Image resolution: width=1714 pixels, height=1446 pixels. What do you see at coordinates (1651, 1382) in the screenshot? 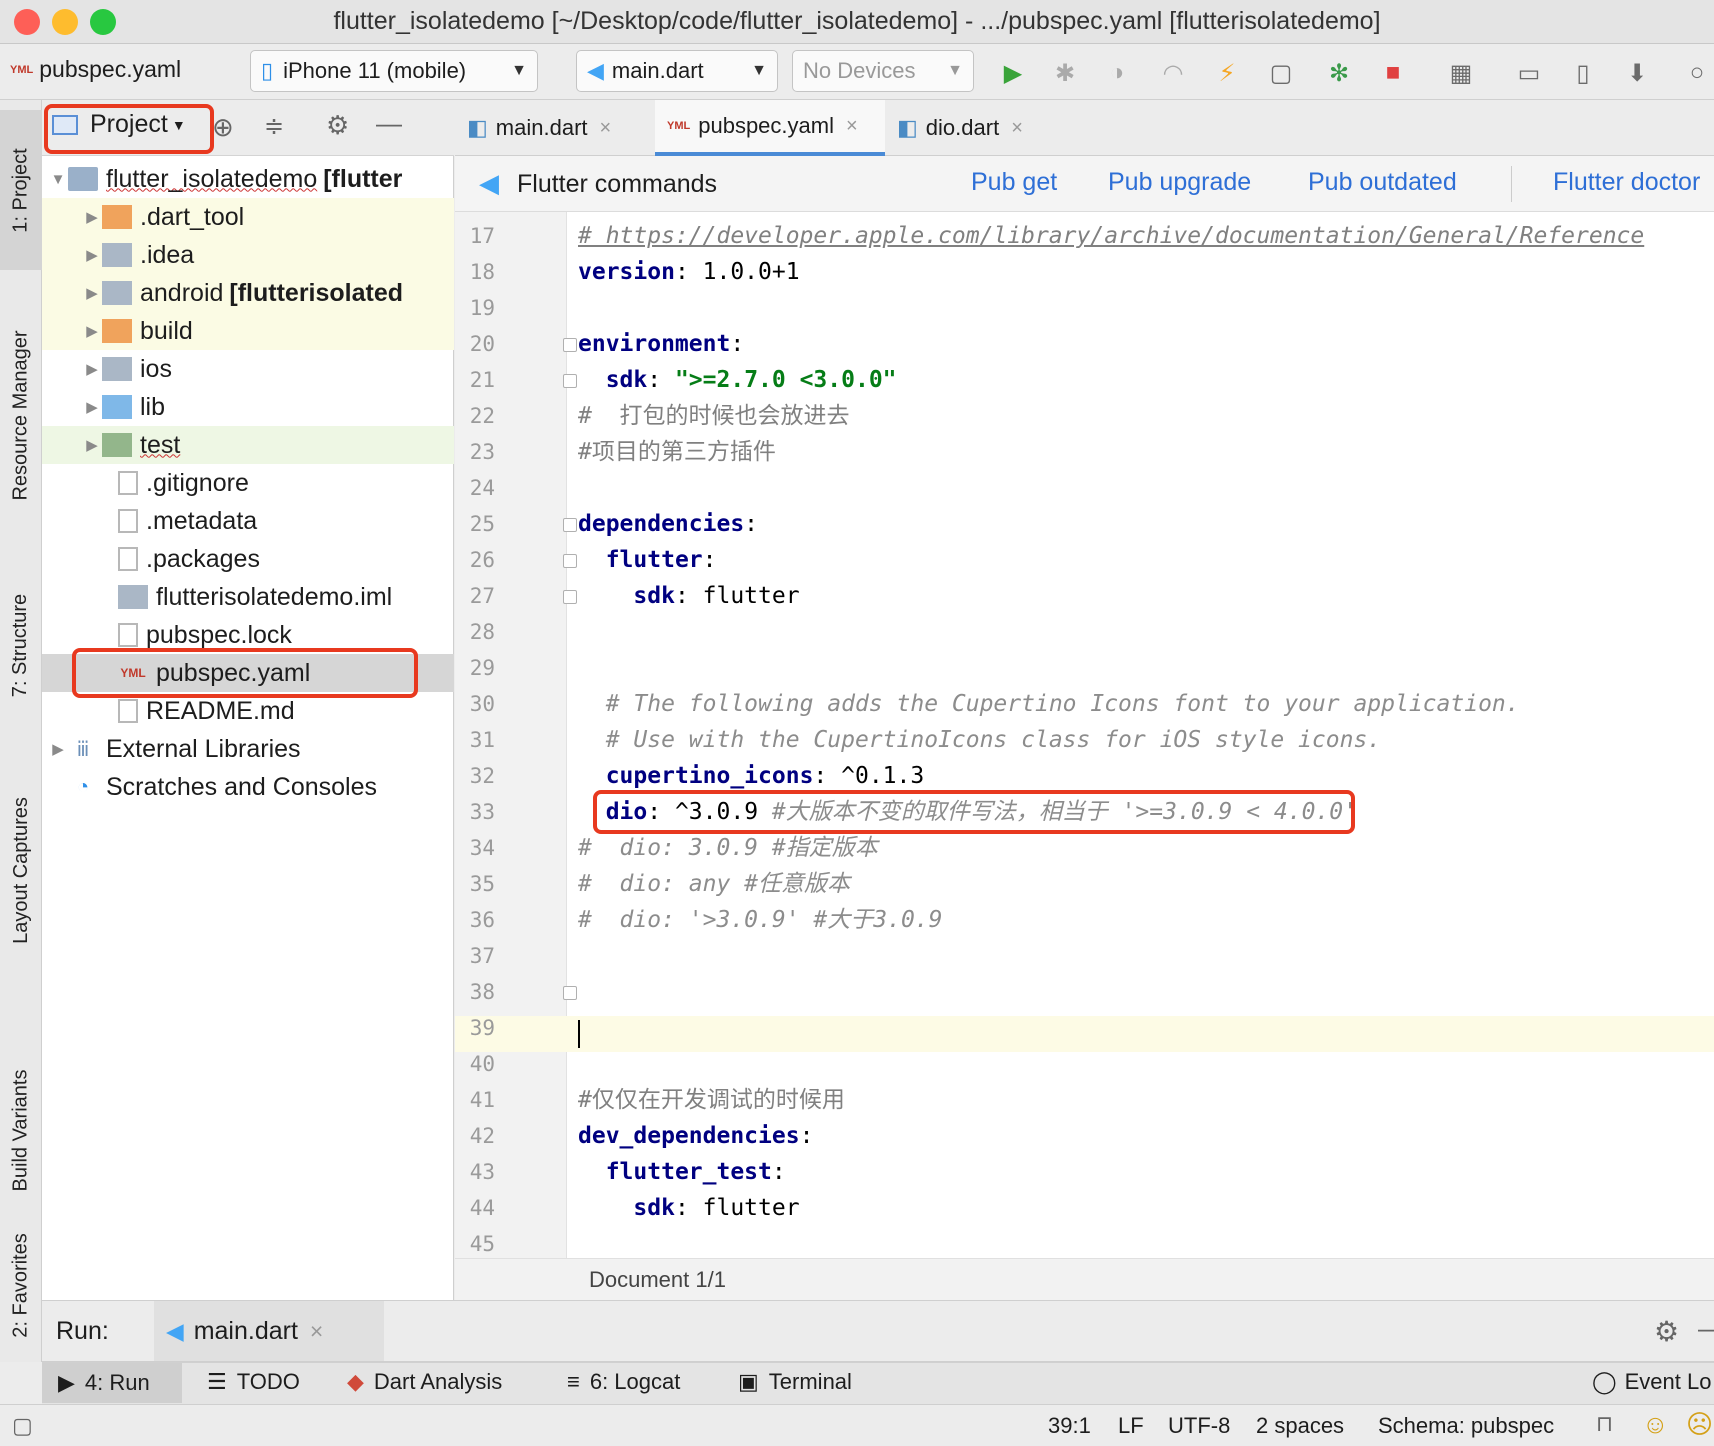
I see `tab-event-log: ◯ Event Lo` at bounding box center [1651, 1382].